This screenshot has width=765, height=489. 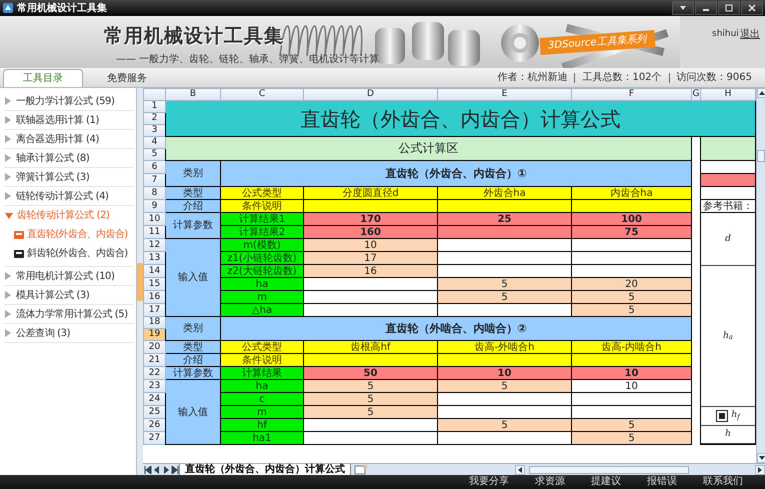 I want to click on row-header: 5, so click(x=155, y=154).